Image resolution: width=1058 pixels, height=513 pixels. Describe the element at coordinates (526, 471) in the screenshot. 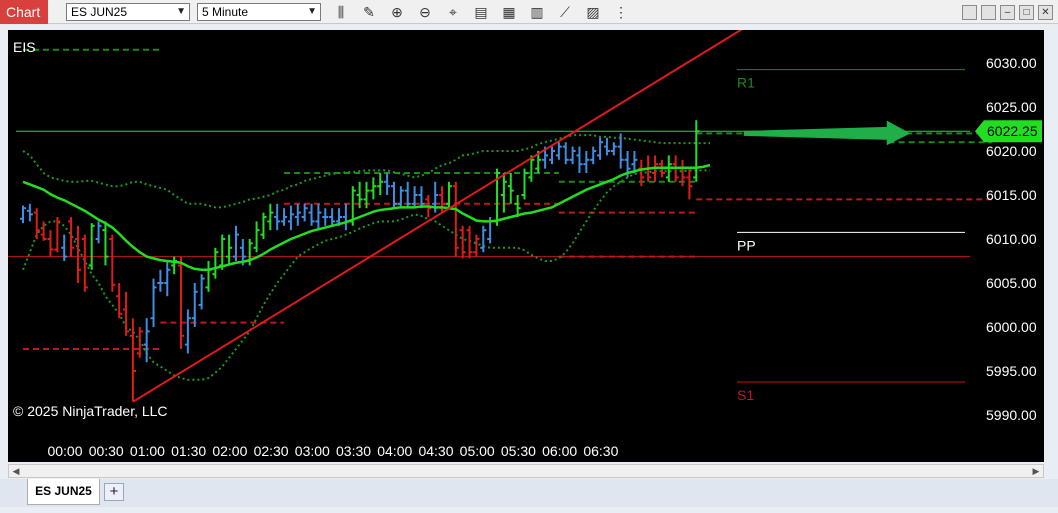

I see `horizontal-scrollbar: ◀ ▶` at that location.